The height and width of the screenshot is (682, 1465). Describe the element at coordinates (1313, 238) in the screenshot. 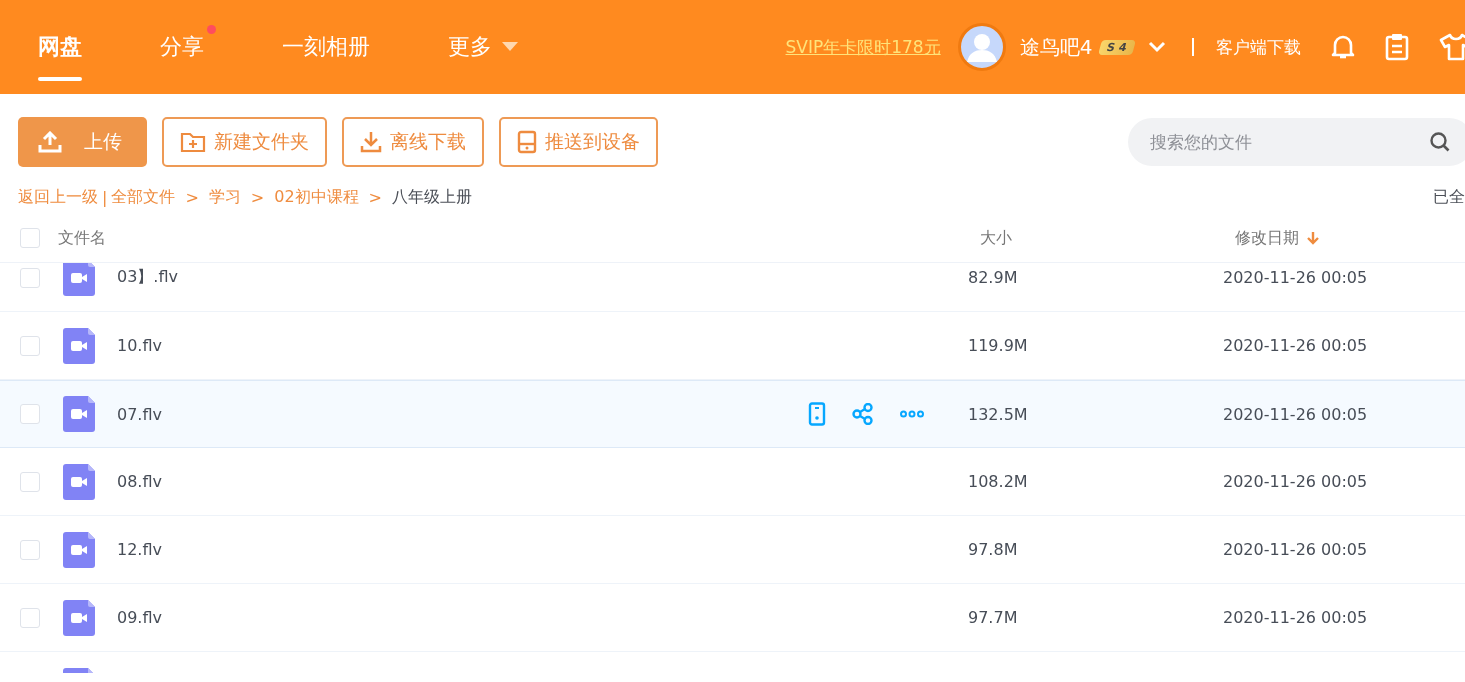

I see `sort-down-icon` at that location.